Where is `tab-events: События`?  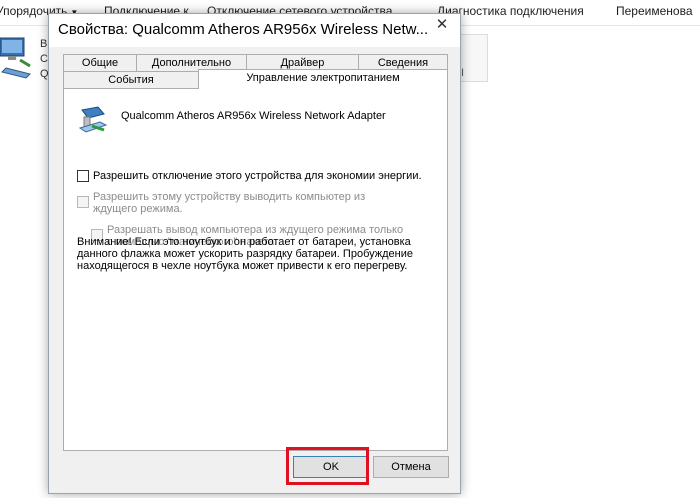
tab-events: События is located at coordinates (131, 79).